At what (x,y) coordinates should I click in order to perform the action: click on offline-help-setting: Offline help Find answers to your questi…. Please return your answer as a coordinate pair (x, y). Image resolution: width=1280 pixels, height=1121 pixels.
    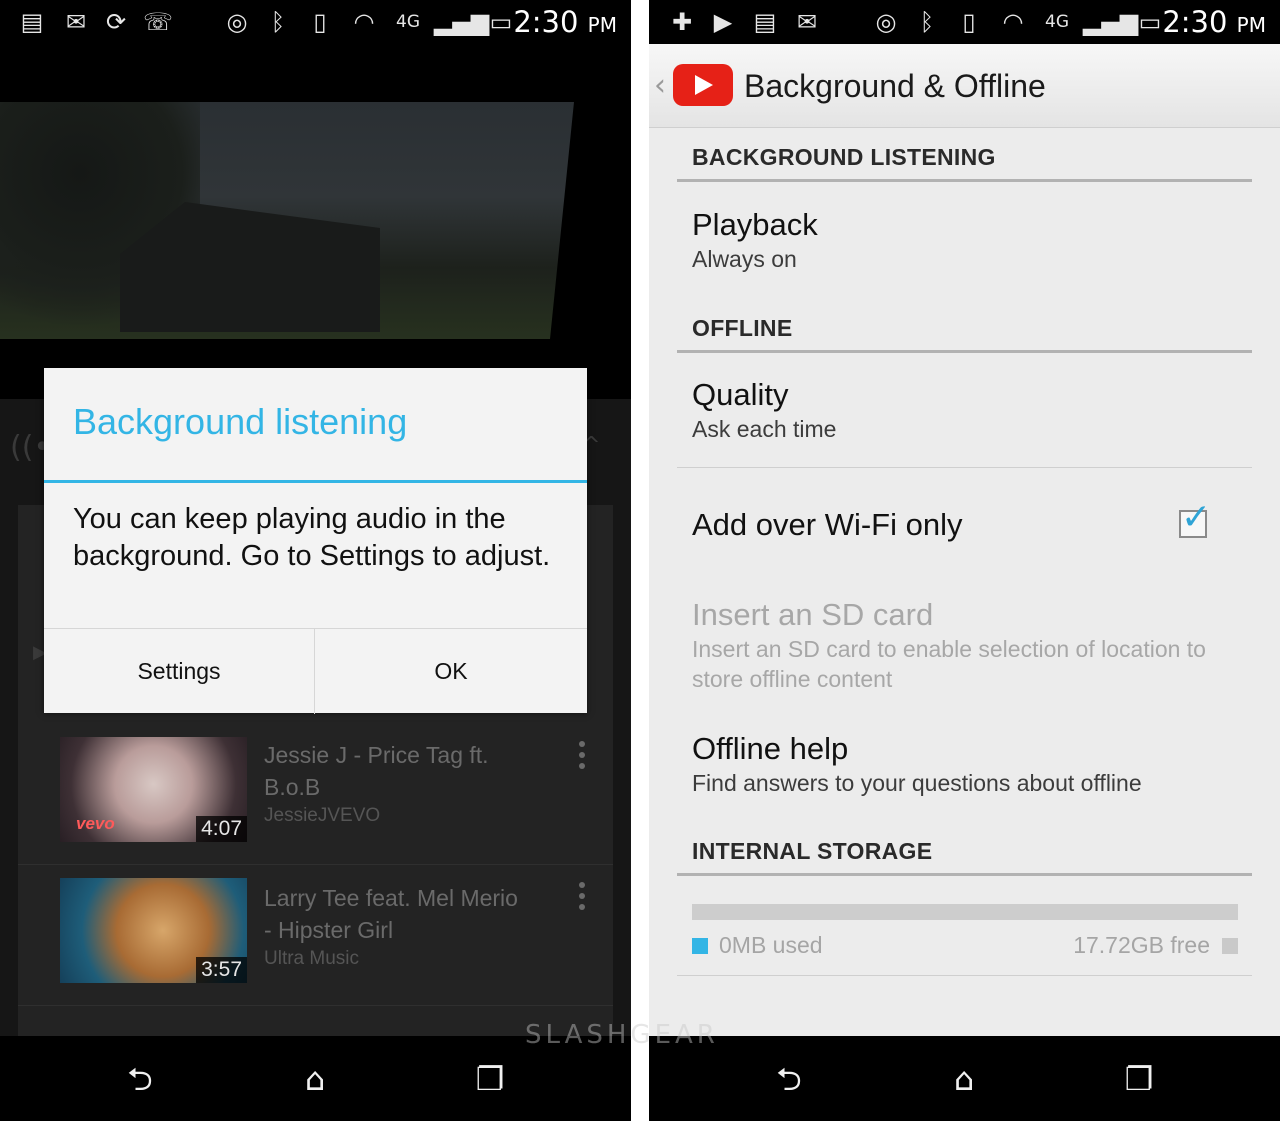
    Looking at the image, I should click on (917, 764).